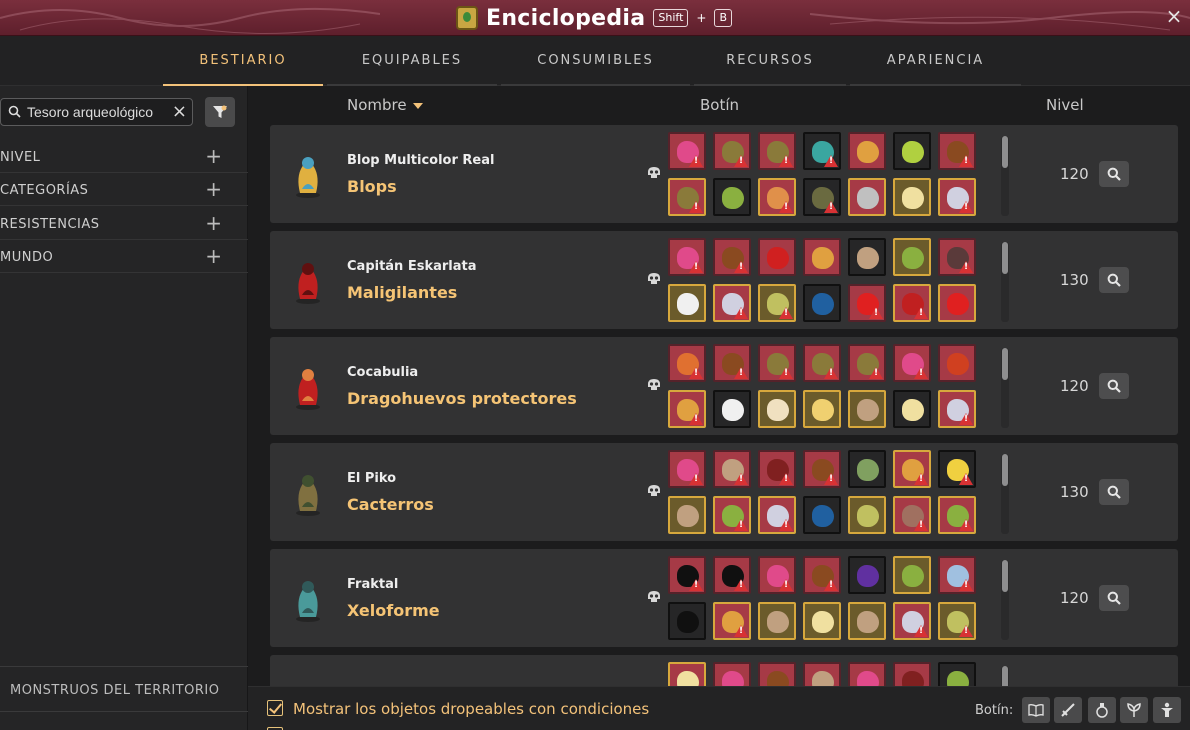 Image resolution: width=1190 pixels, height=730 pixels. What do you see at coordinates (935, 61) in the screenshot?
I see `tab-apariencia: APARIENCIA` at bounding box center [935, 61].